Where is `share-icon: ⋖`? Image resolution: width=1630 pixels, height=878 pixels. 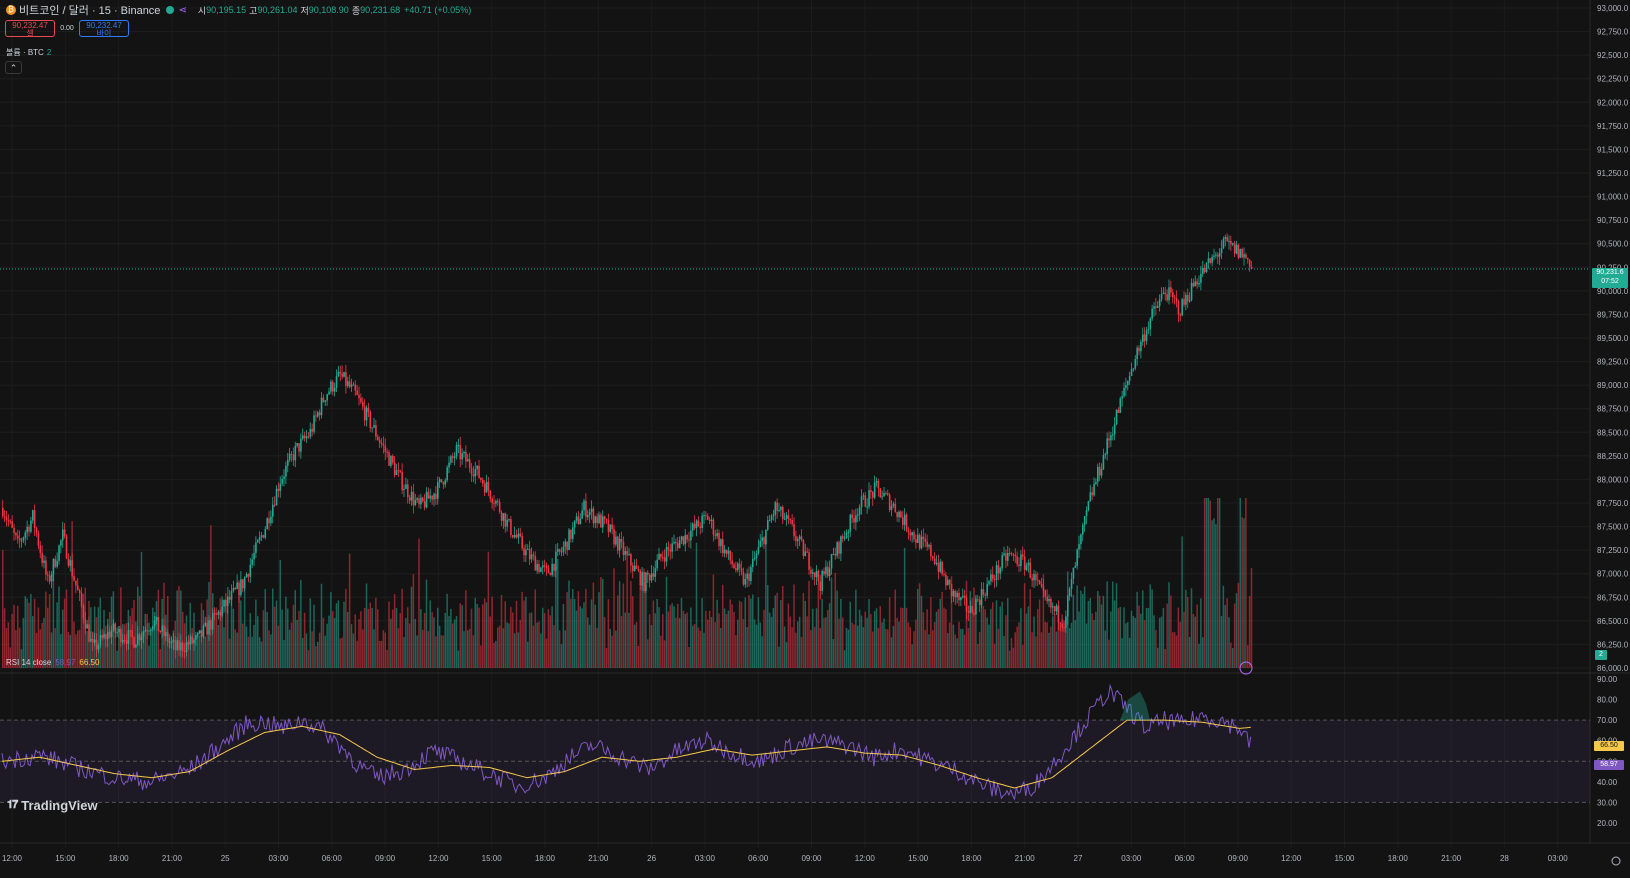 share-icon: ⋖ is located at coordinates (182, 10).